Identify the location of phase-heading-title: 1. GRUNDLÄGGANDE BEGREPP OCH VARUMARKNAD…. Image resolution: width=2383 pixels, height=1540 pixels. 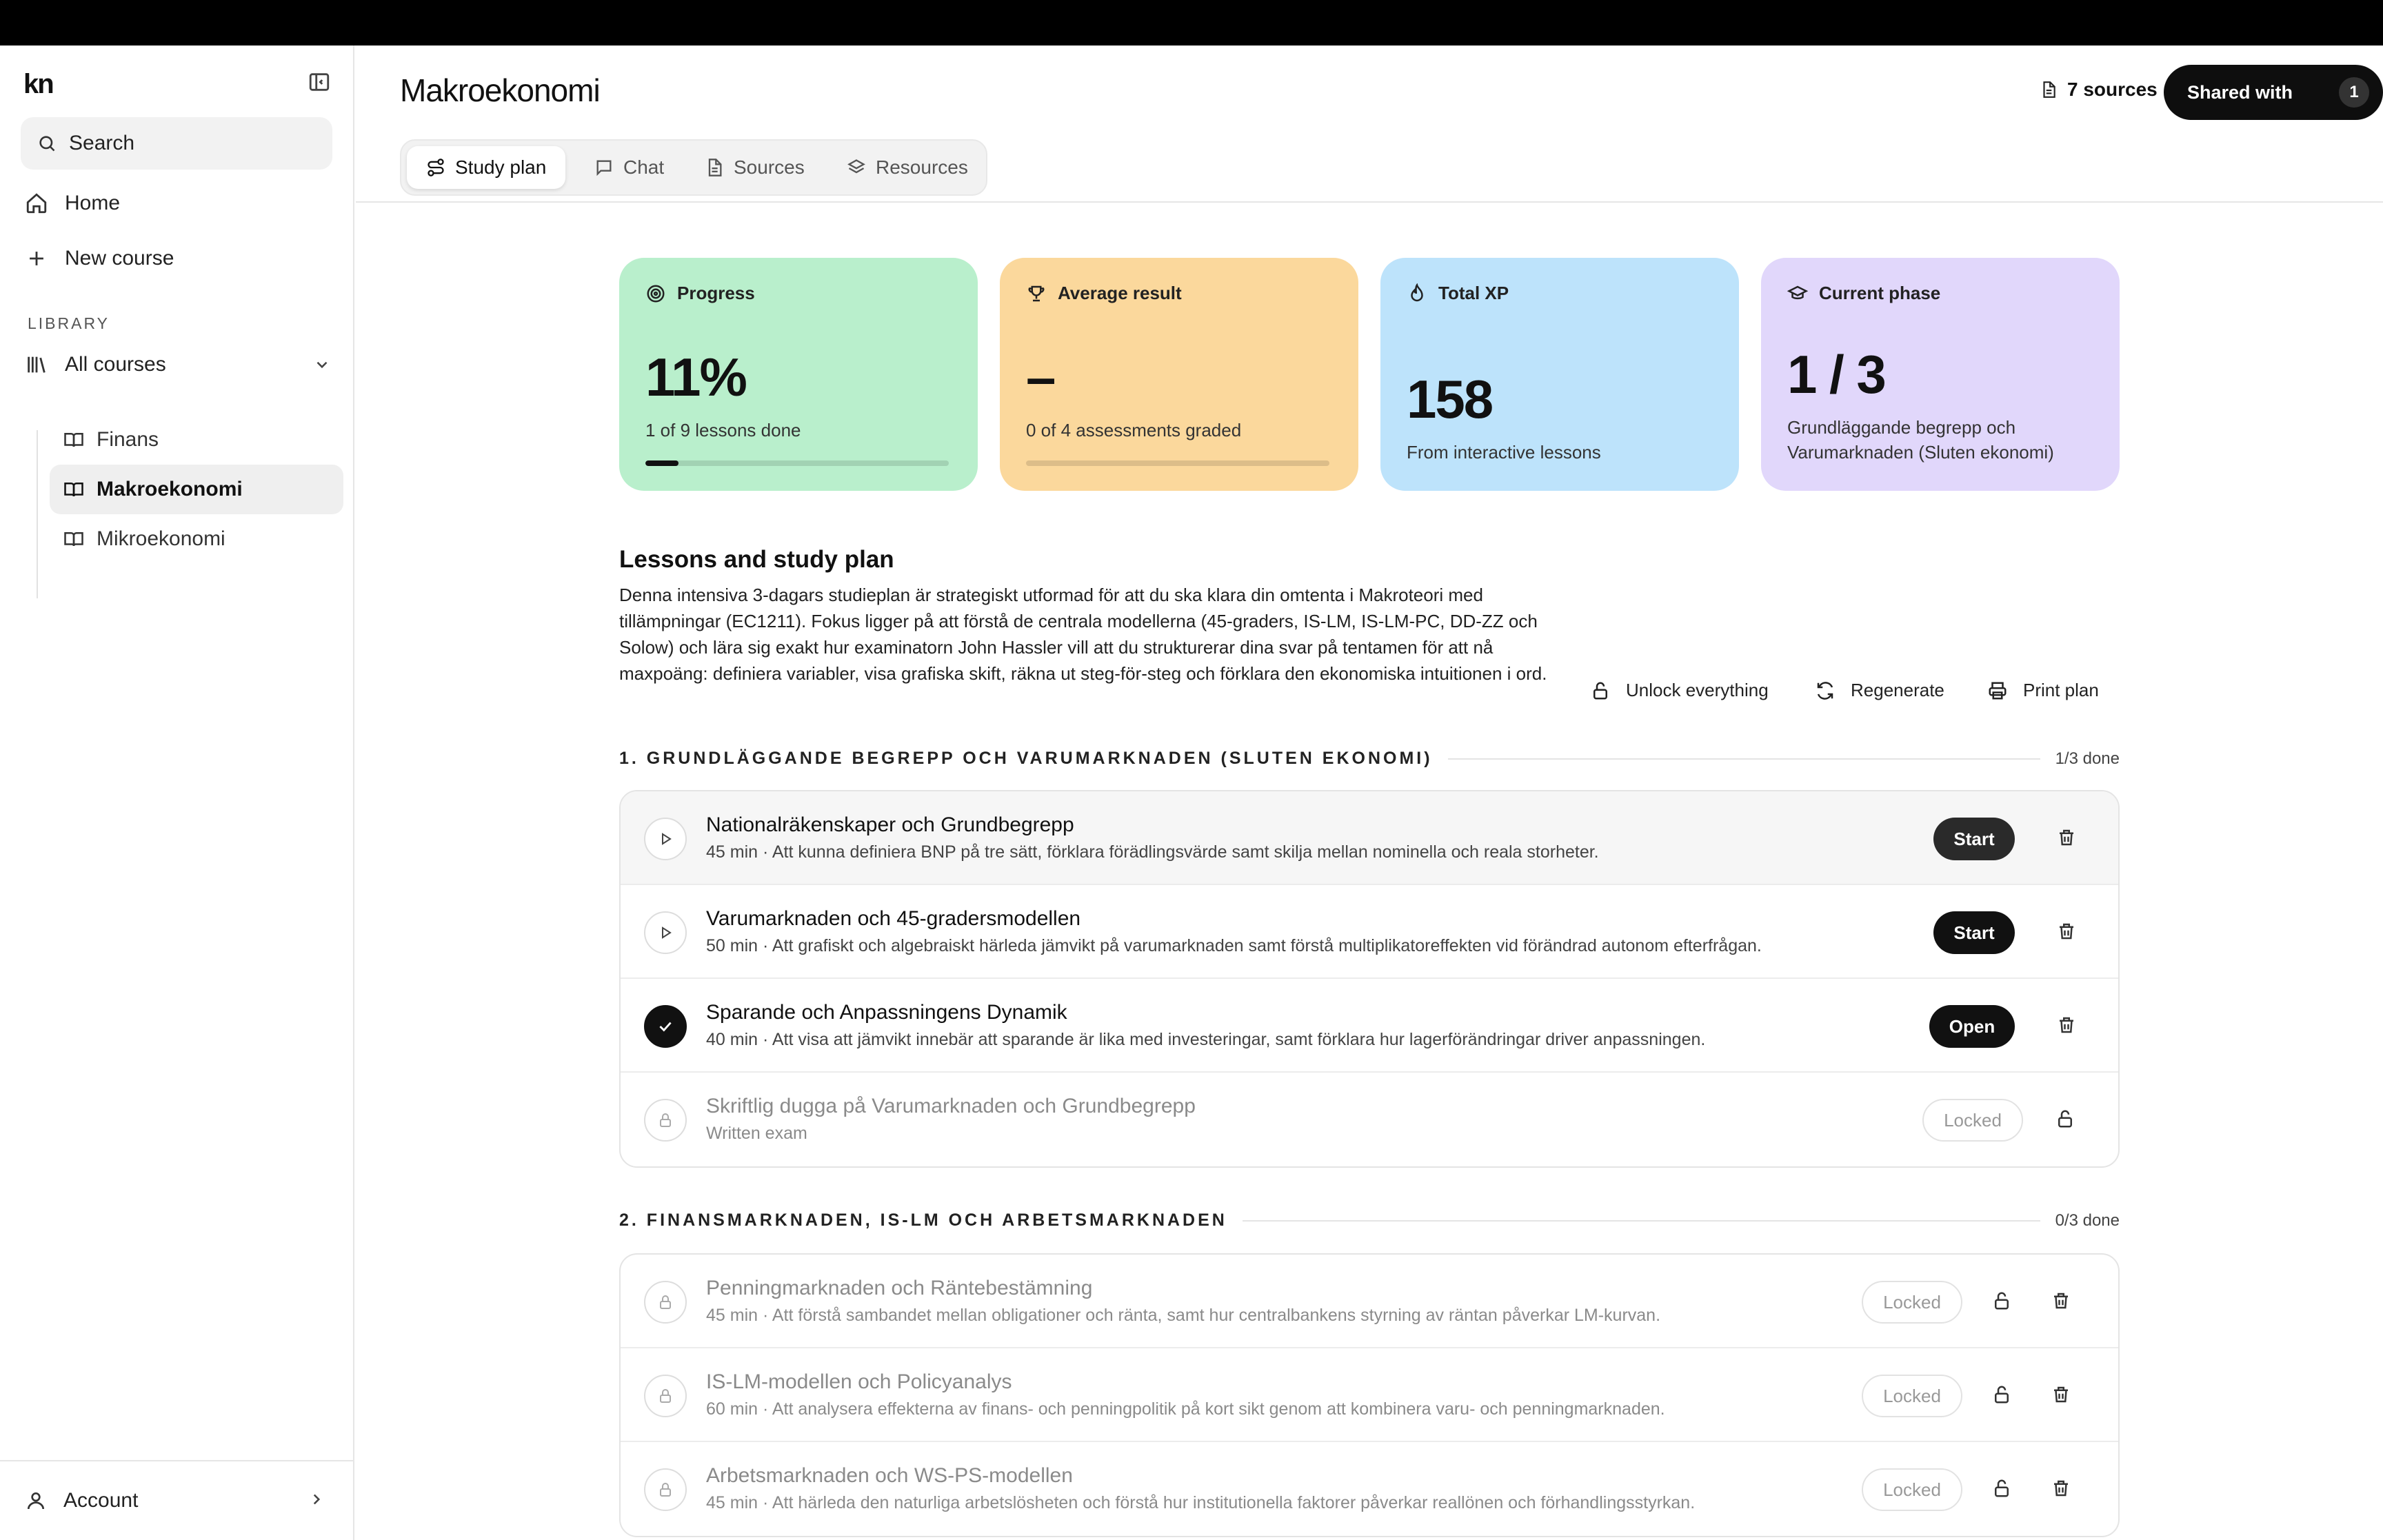
(1026, 759).